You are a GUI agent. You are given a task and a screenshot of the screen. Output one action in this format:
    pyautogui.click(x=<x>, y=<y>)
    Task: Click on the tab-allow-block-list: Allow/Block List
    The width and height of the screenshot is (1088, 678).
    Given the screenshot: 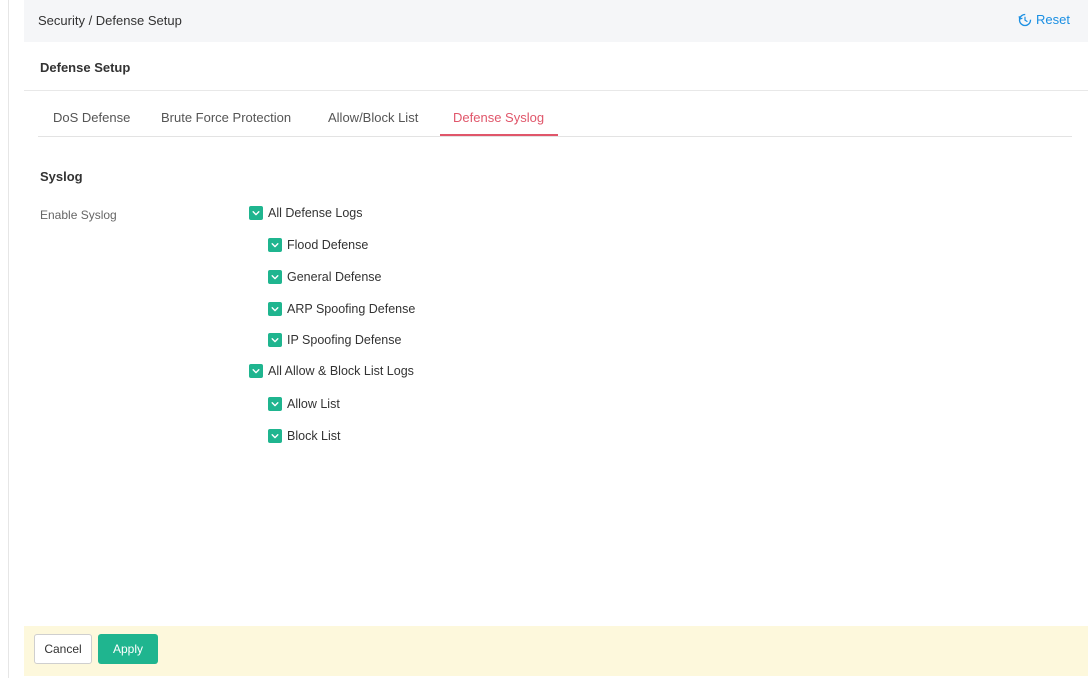 What is the action you would take?
    pyautogui.click(x=373, y=117)
    